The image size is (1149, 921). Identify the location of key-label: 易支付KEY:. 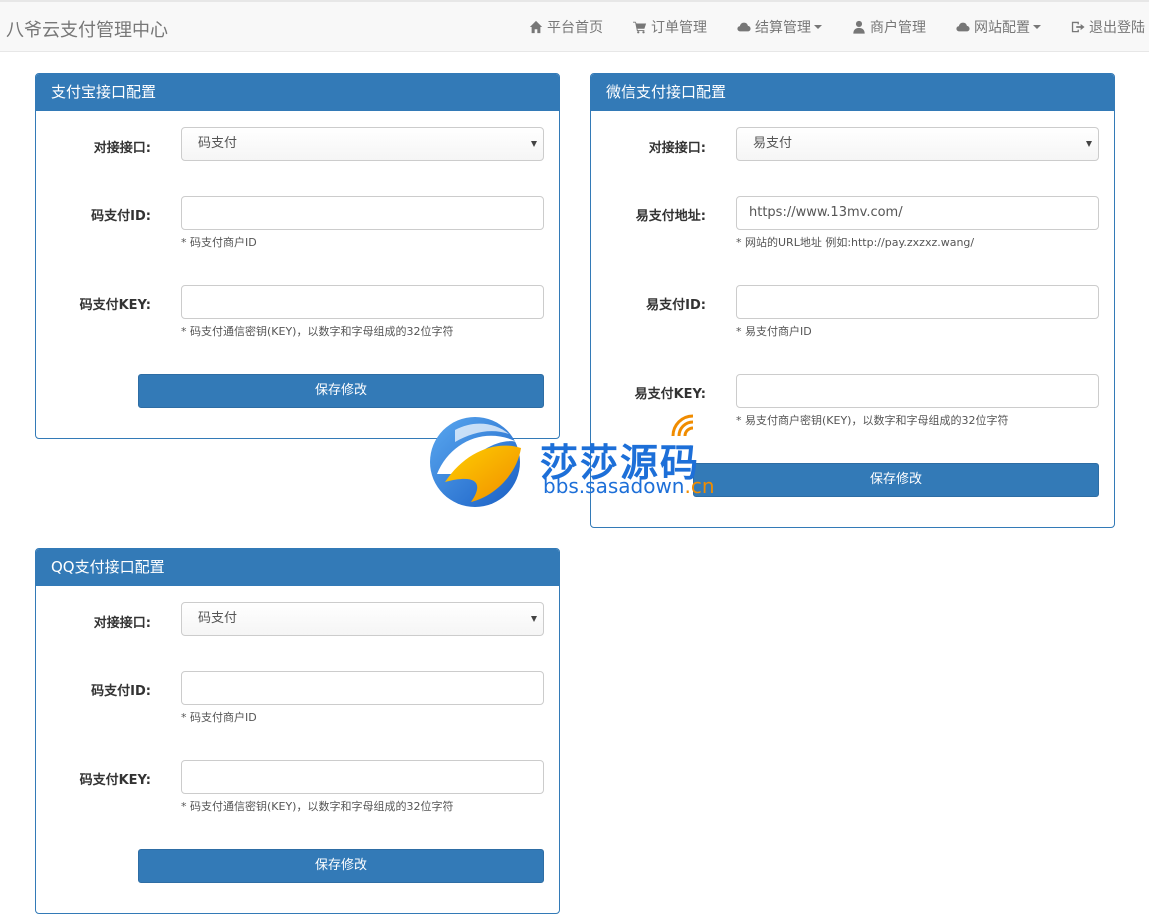
(670, 394).